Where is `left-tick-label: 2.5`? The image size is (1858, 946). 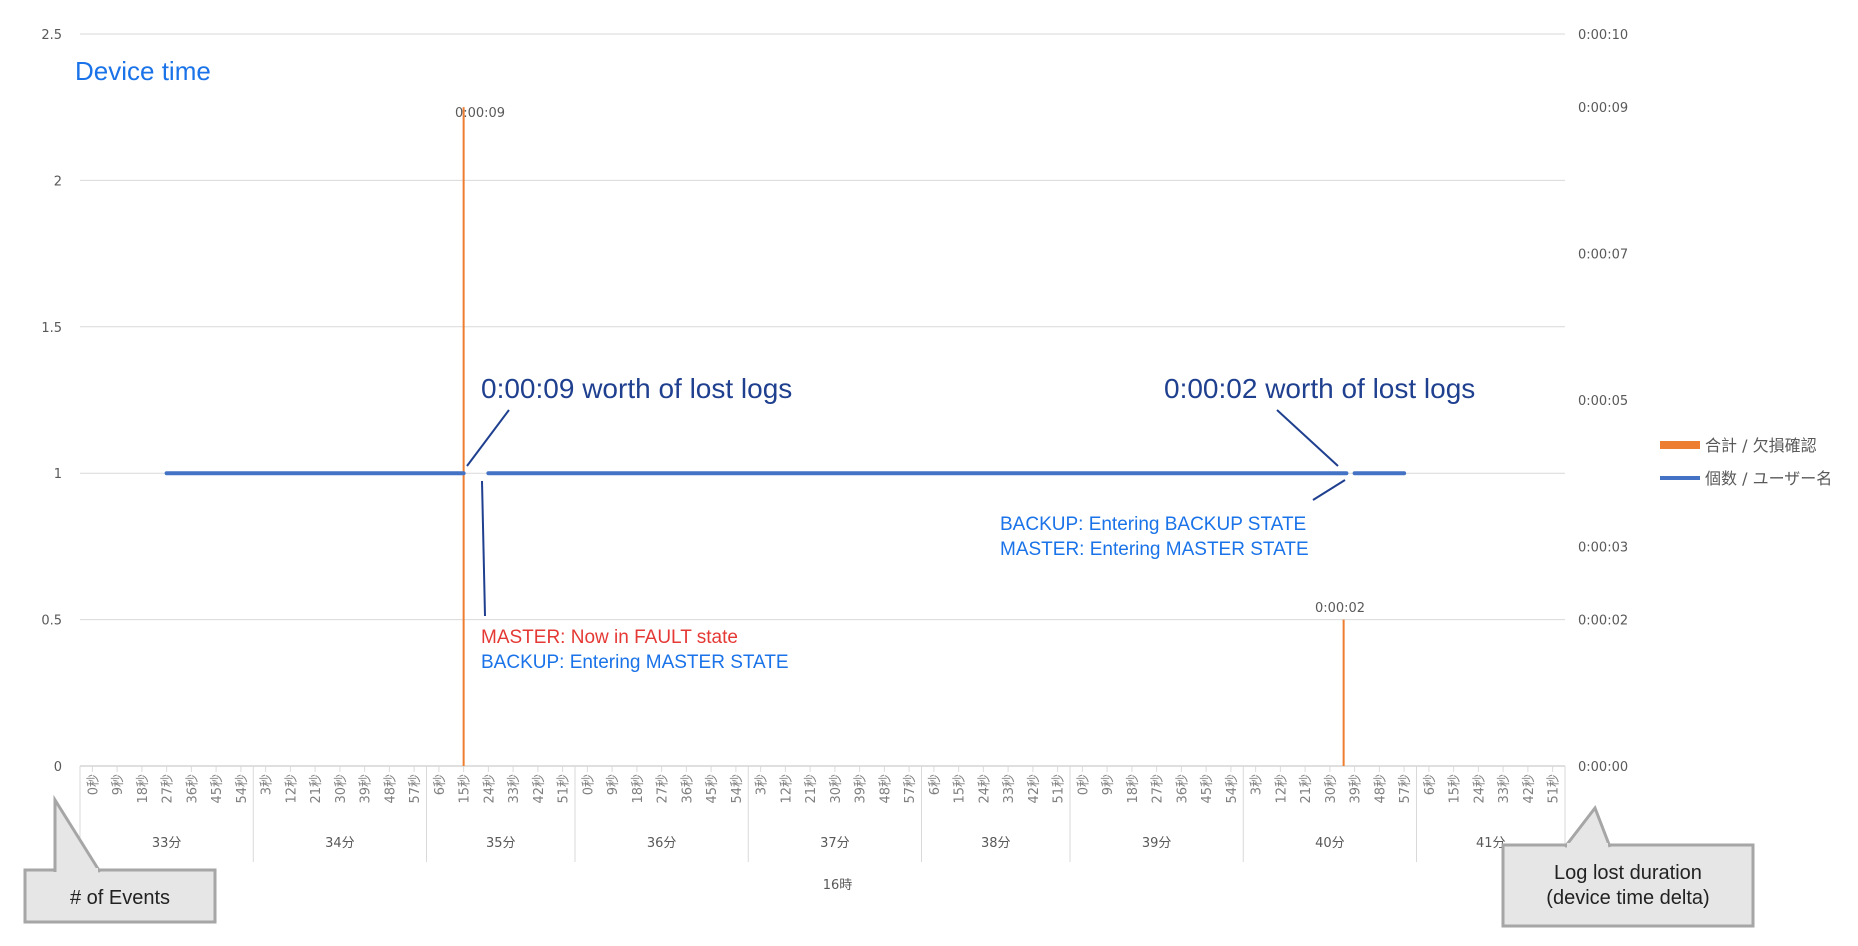
left-tick-label: 2.5 is located at coordinates (51, 35).